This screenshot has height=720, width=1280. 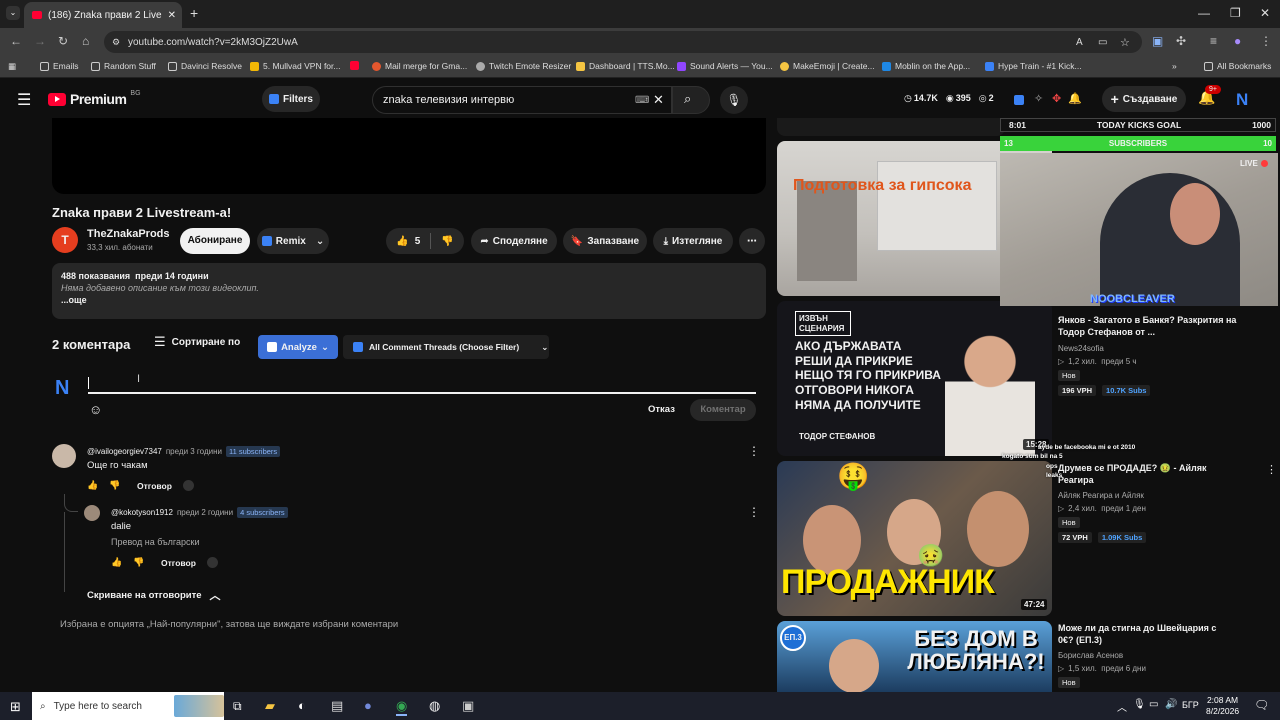 I want to click on submit-comment-button: Коментар, so click(x=723, y=410).